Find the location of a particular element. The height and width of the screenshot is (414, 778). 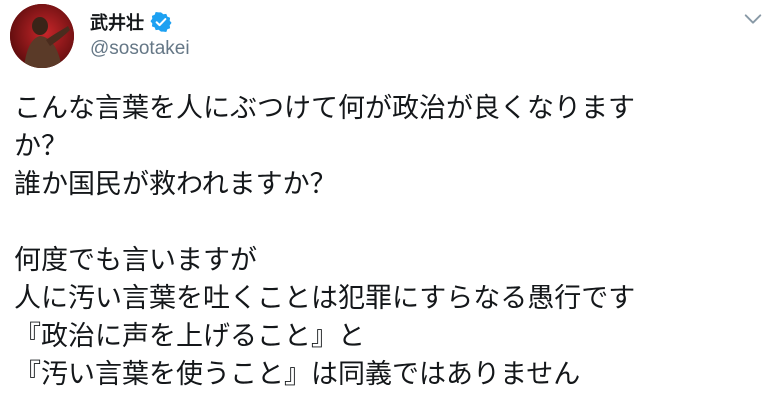

display-name: 武井壮 is located at coordinates (117, 22).